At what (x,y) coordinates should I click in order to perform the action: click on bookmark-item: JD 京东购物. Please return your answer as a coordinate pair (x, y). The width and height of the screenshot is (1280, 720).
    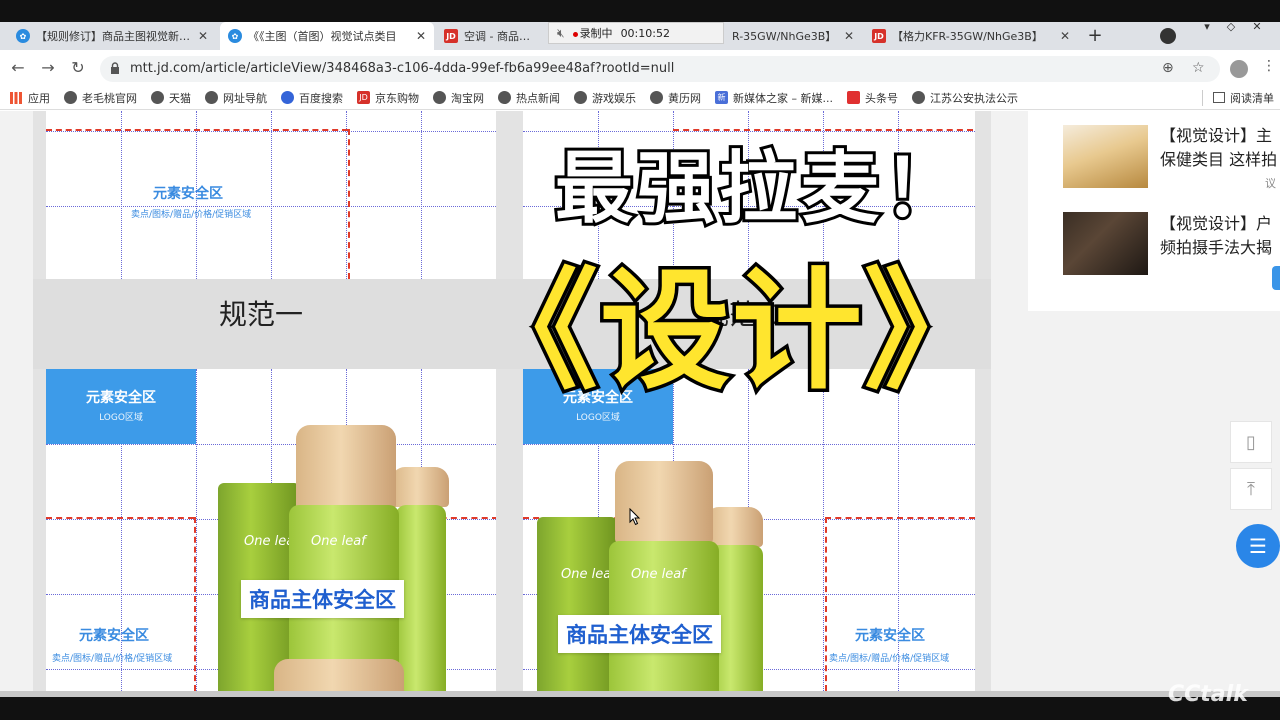
    Looking at the image, I should click on (388, 98).